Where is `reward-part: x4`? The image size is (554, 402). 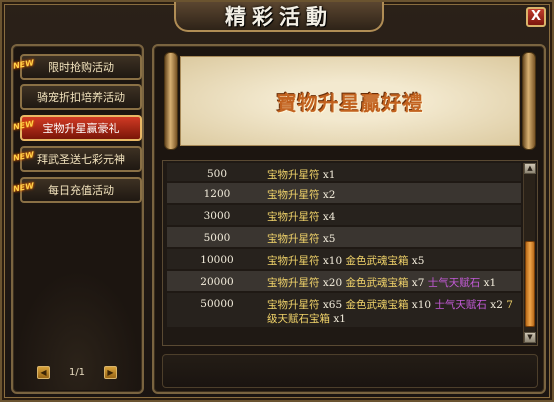
reward-part: x4 is located at coordinates (327, 217).